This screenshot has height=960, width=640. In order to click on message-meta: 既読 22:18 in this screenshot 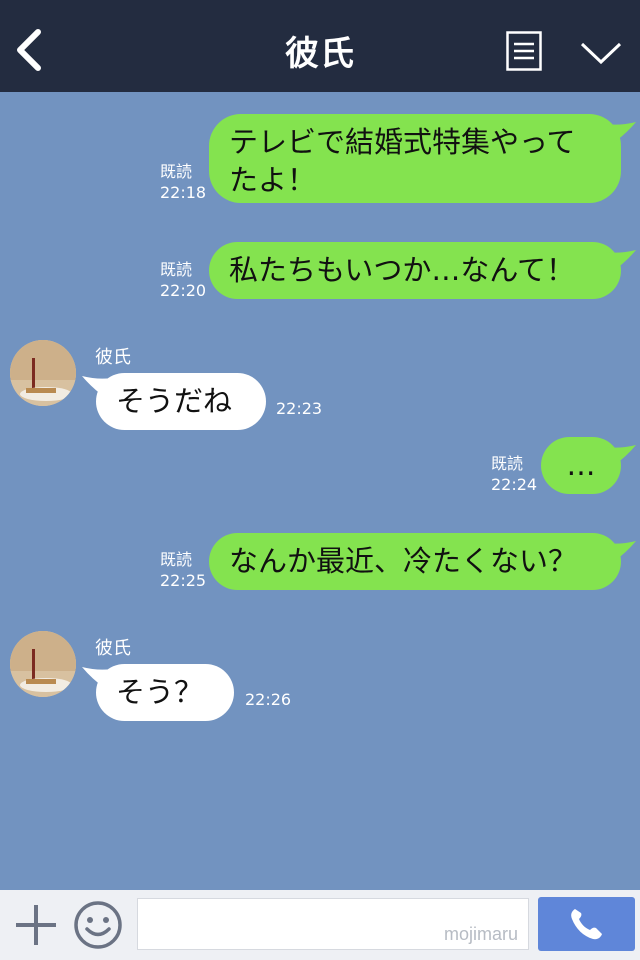, I will do `click(183, 182)`.